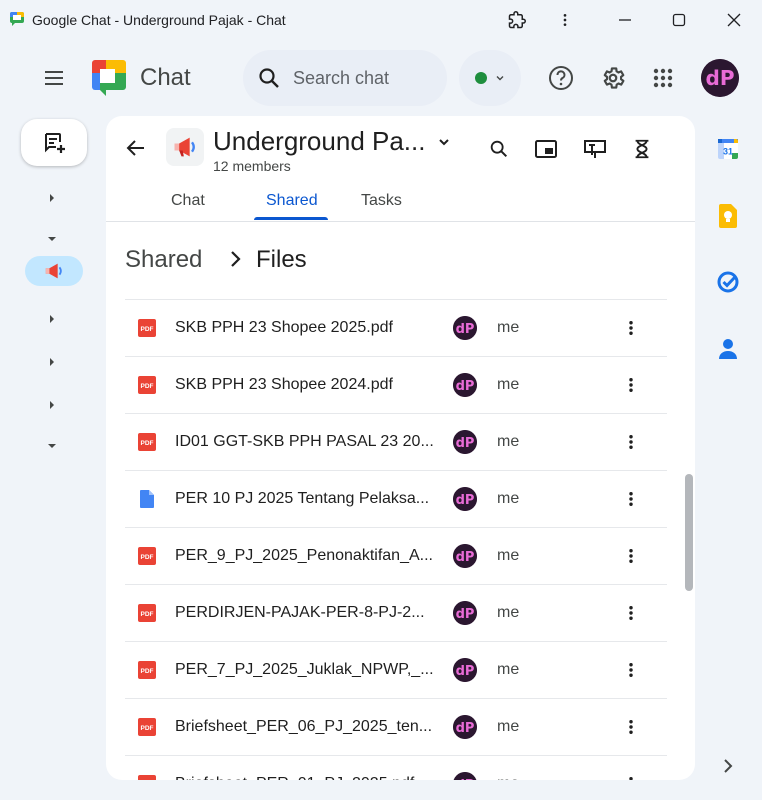 The image size is (762, 800). I want to click on help-icon, so click(561, 78).